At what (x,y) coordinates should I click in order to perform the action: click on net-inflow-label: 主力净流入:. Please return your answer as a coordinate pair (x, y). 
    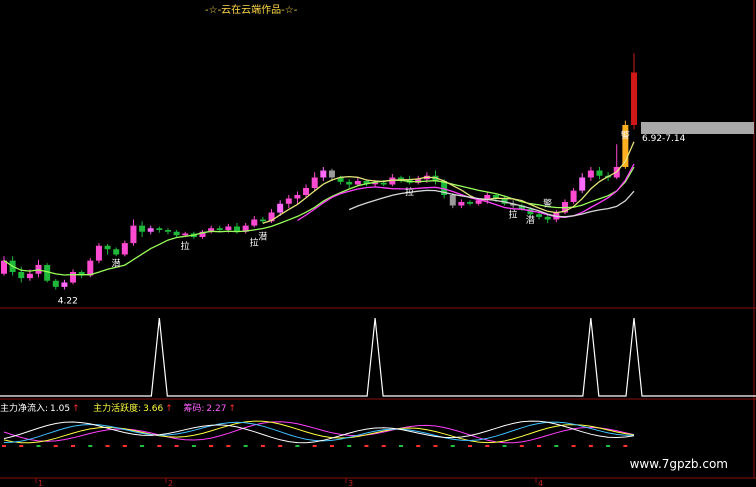
    Looking at the image, I should click on (24, 409).